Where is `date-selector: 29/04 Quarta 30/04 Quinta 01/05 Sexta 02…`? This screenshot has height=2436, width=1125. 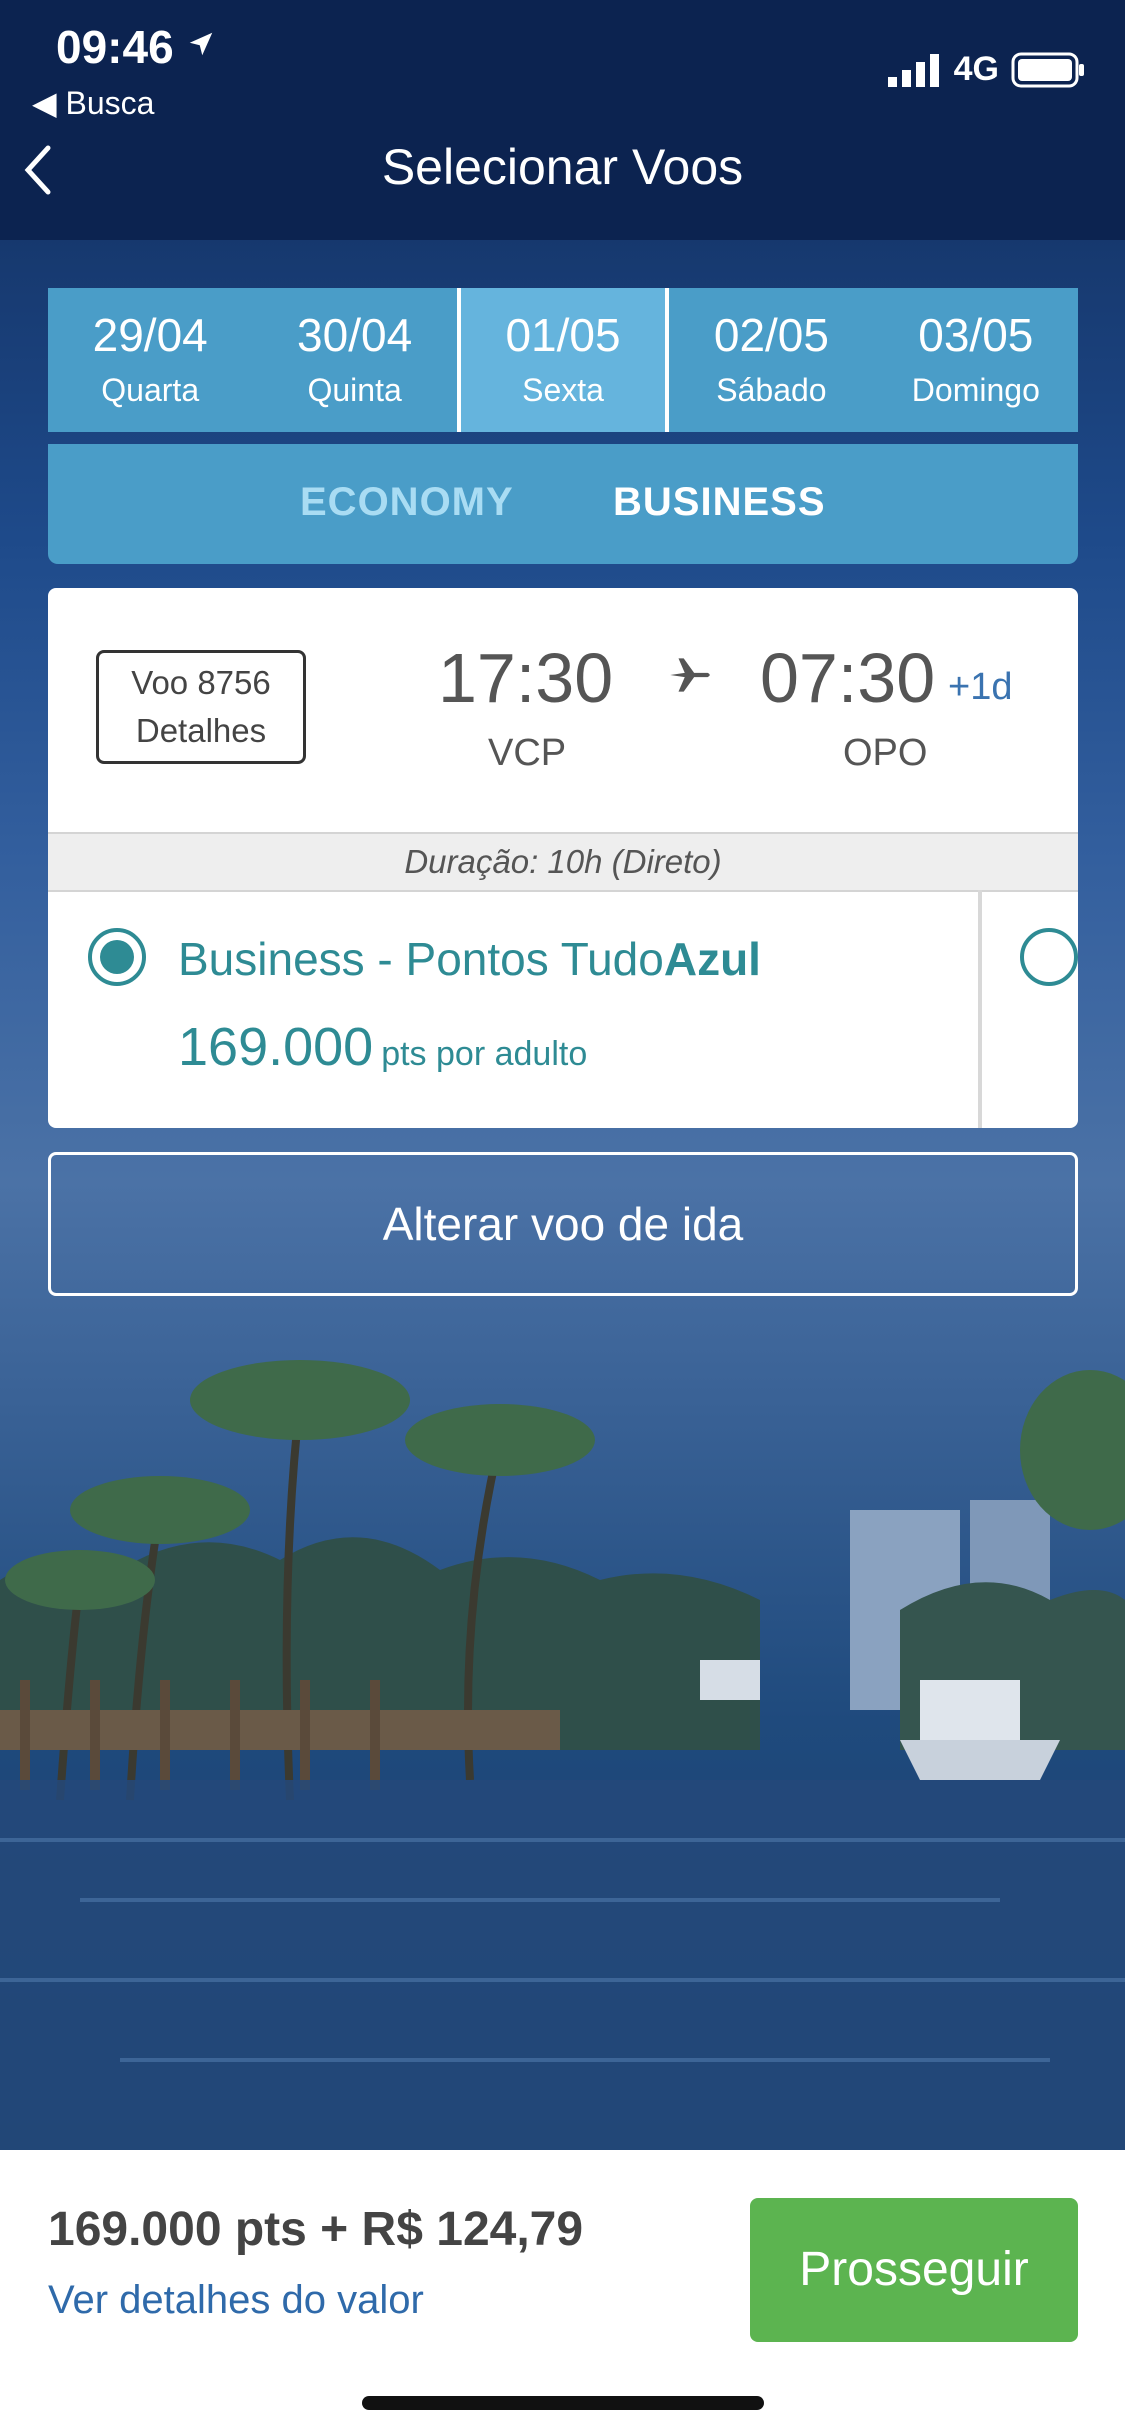
date-selector: 29/04 Quarta 30/04 Quinta 01/05 Sexta 02… is located at coordinates (563, 360).